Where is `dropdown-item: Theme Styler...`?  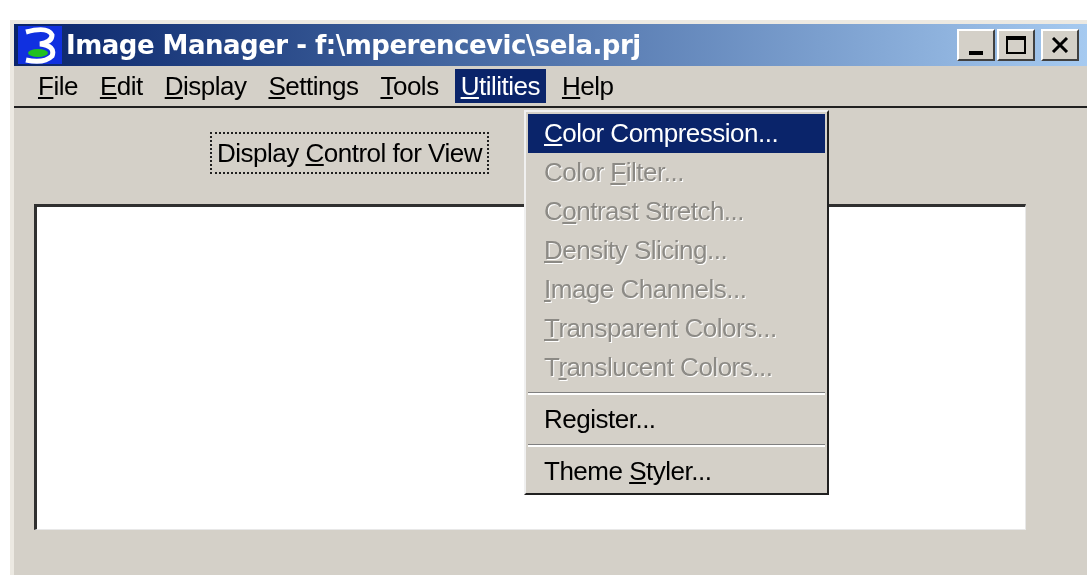 dropdown-item: Theme Styler... is located at coordinates (676, 471).